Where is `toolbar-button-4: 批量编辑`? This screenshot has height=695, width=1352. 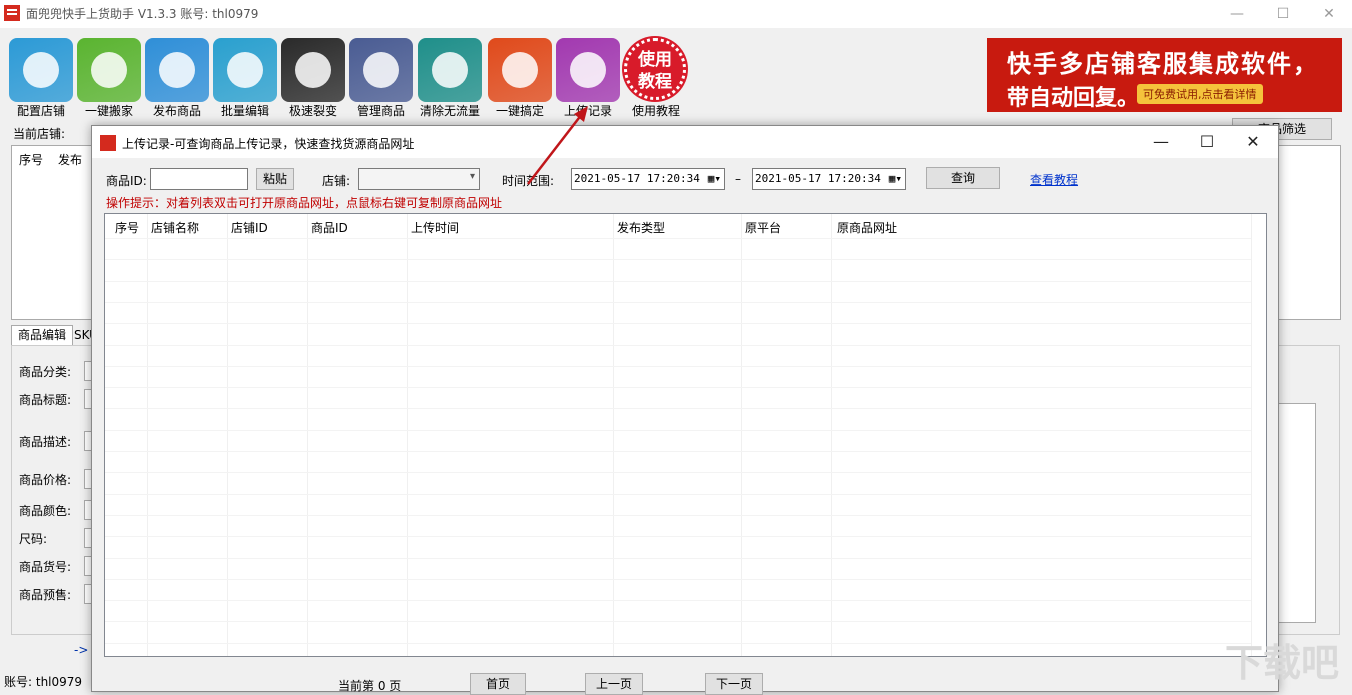 toolbar-button-4: 批量编辑 is located at coordinates (245, 78).